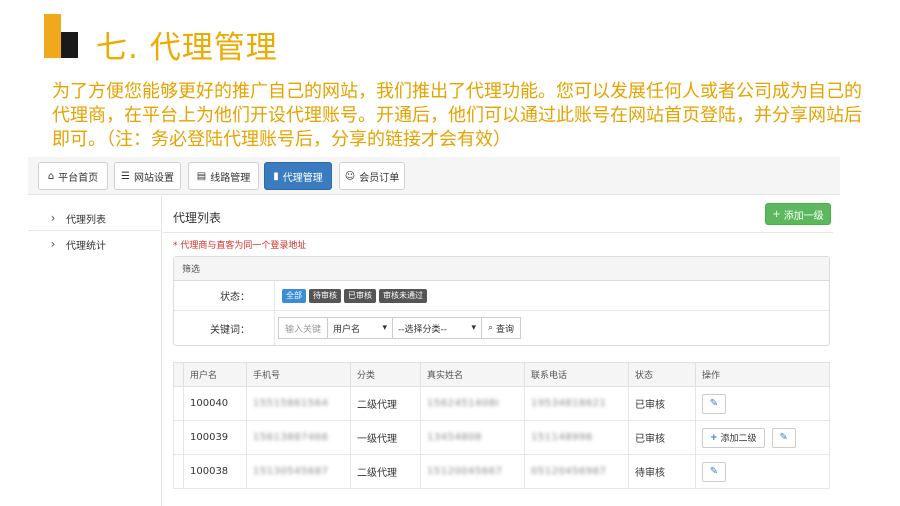 The width and height of the screenshot is (900, 506). I want to click on keyword-label: 关键词：, so click(230, 330).